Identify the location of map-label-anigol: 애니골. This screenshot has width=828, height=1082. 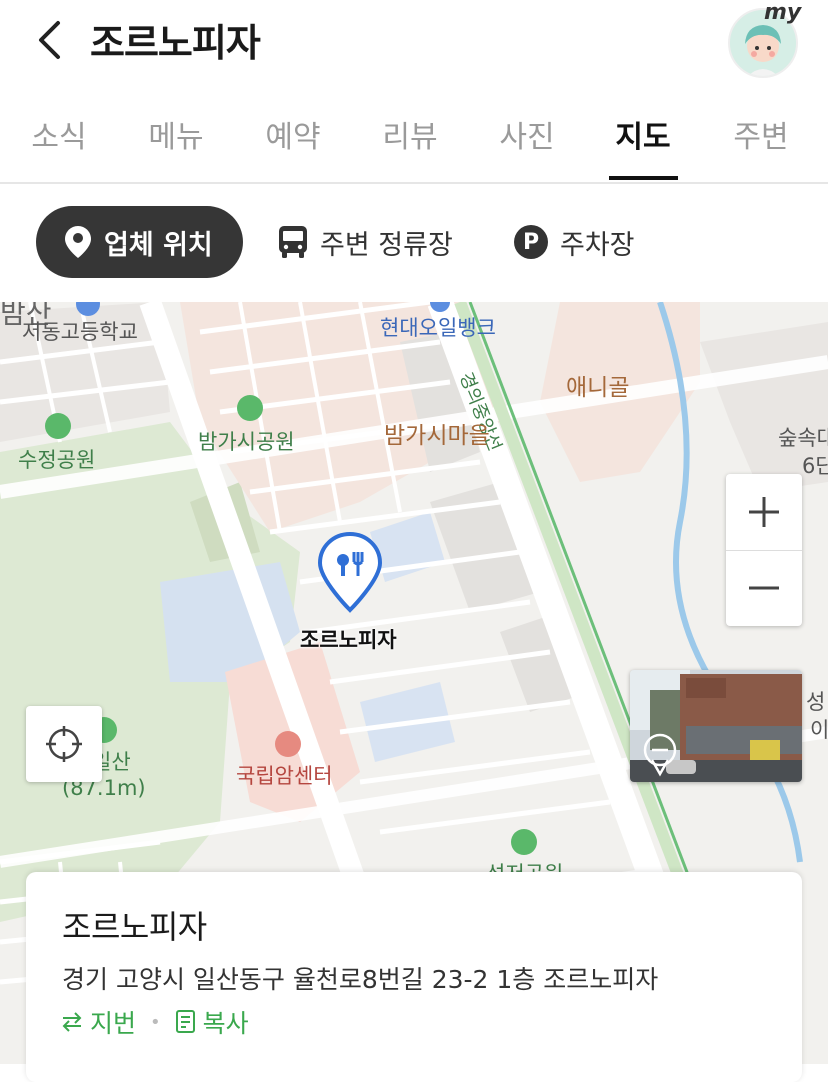
(598, 388).